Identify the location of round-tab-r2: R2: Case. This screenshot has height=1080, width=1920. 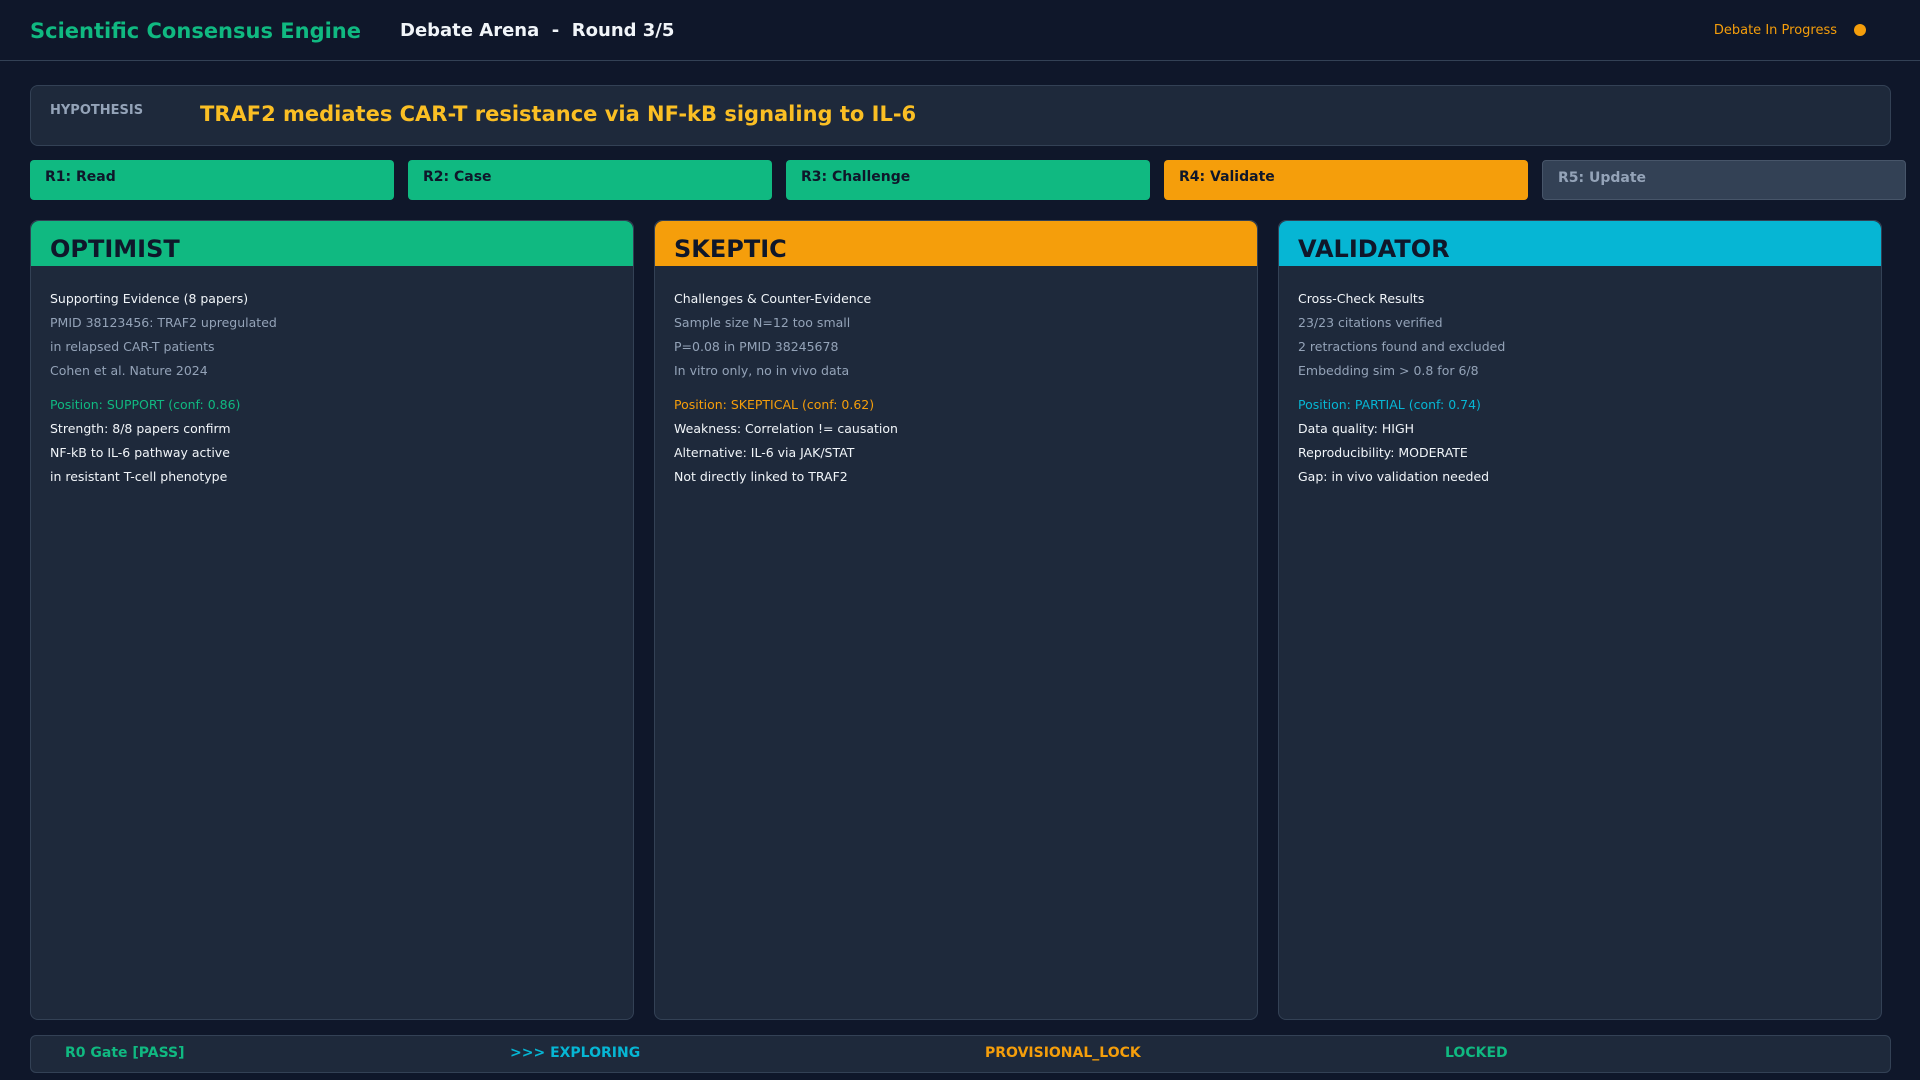
(590, 180).